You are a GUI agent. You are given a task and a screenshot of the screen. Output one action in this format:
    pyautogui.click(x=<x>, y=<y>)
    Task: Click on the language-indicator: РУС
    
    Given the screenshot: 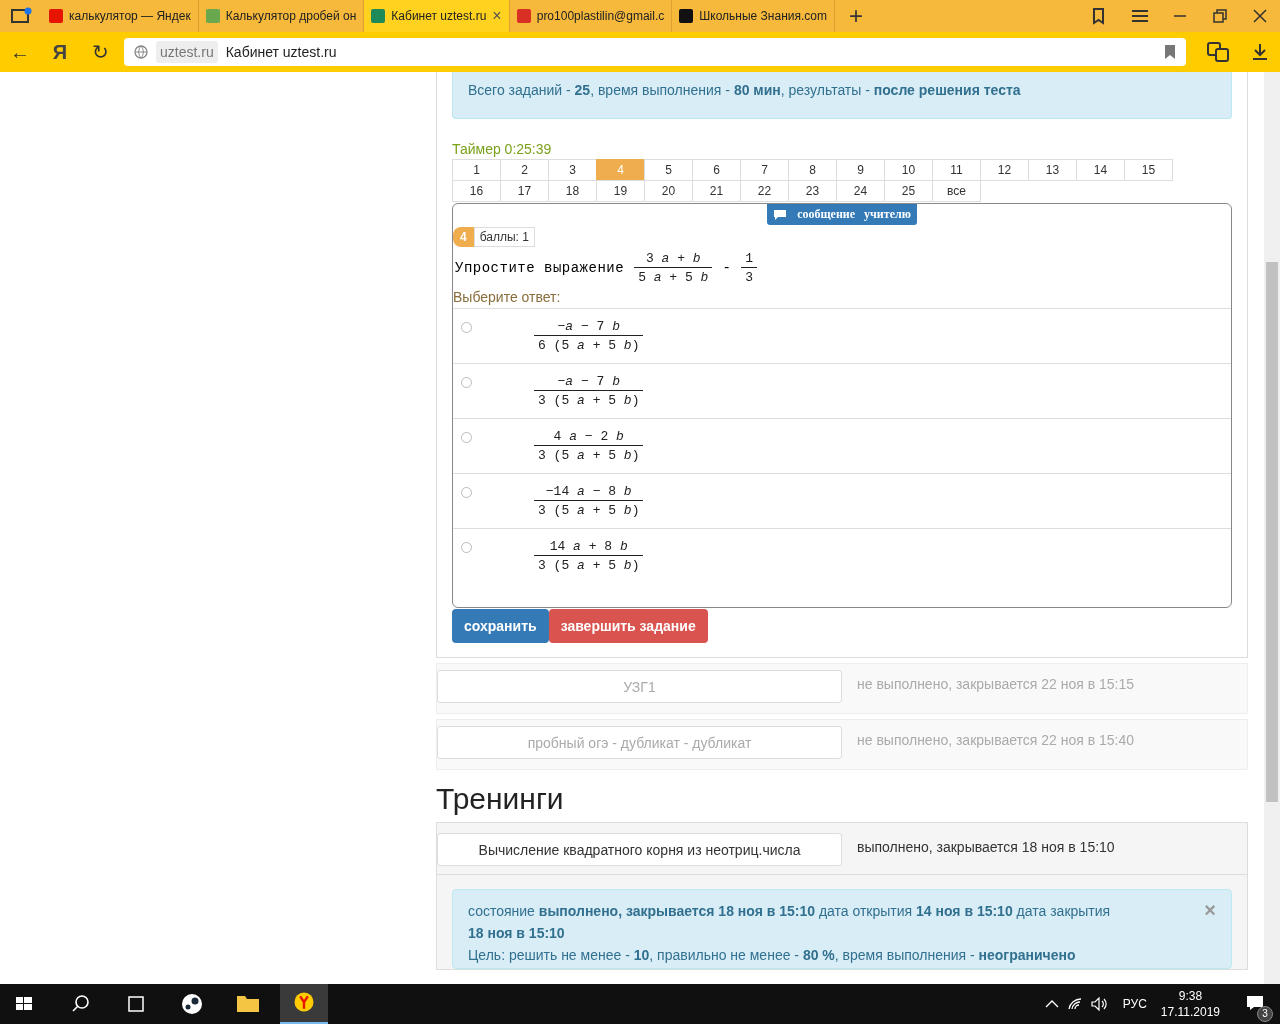 What is the action you would take?
    pyautogui.click(x=1134, y=1004)
    